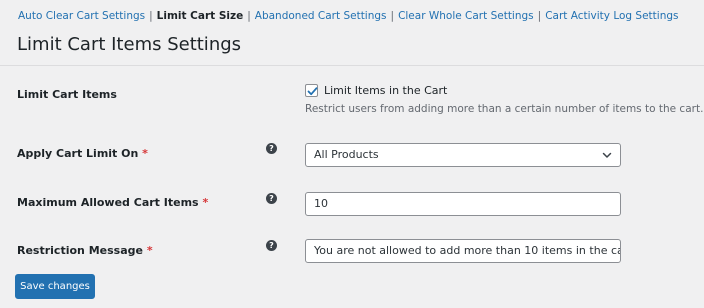 This screenshot has width=704, height=308. I want to click on max-cart-items-input: 10, so click(463, 204).